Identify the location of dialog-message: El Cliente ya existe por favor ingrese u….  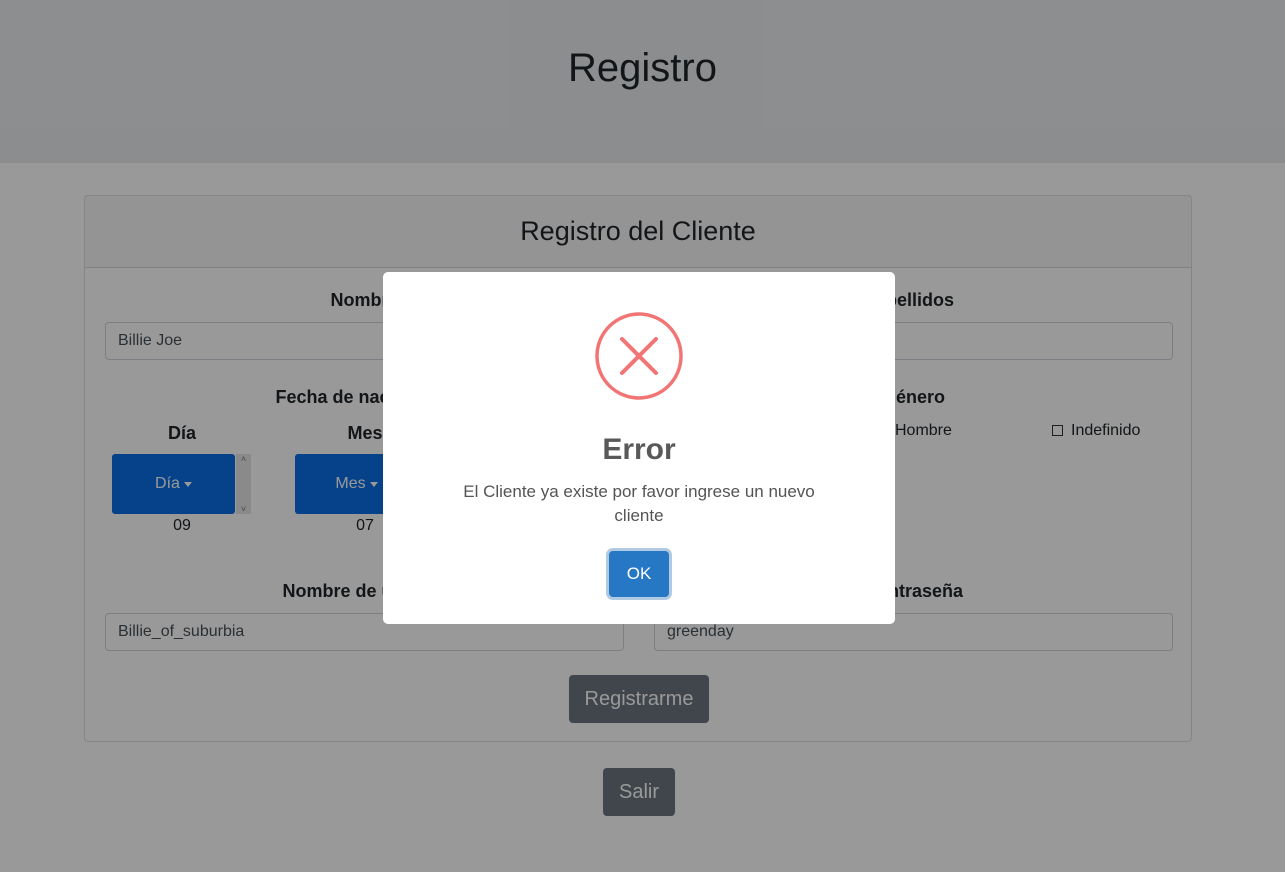
(639, 503).